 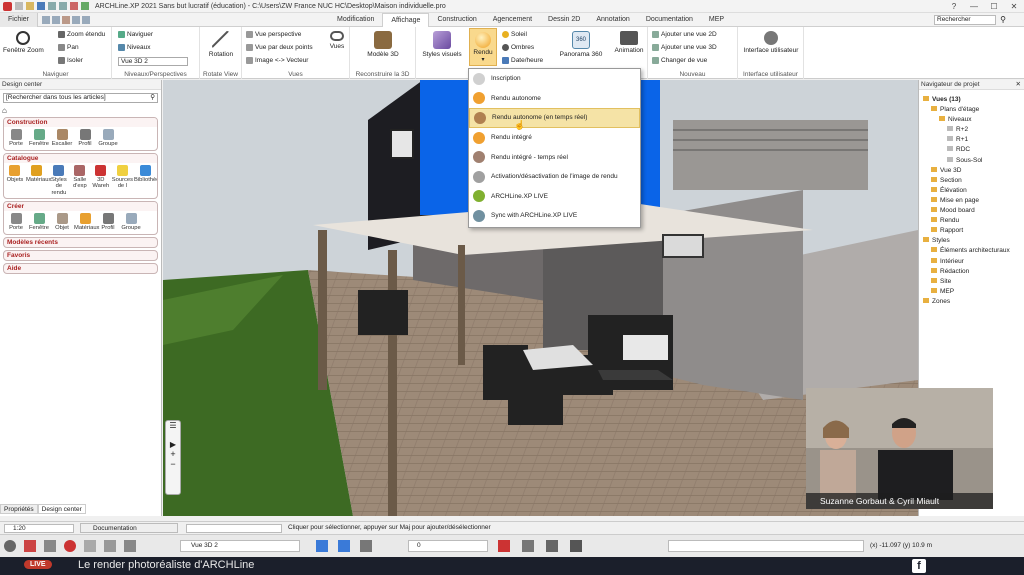 What do you see at coordinates (101, 180) in the screenshot?
I see `design-item: 3D Wareh` at bounding box center [101, 180].